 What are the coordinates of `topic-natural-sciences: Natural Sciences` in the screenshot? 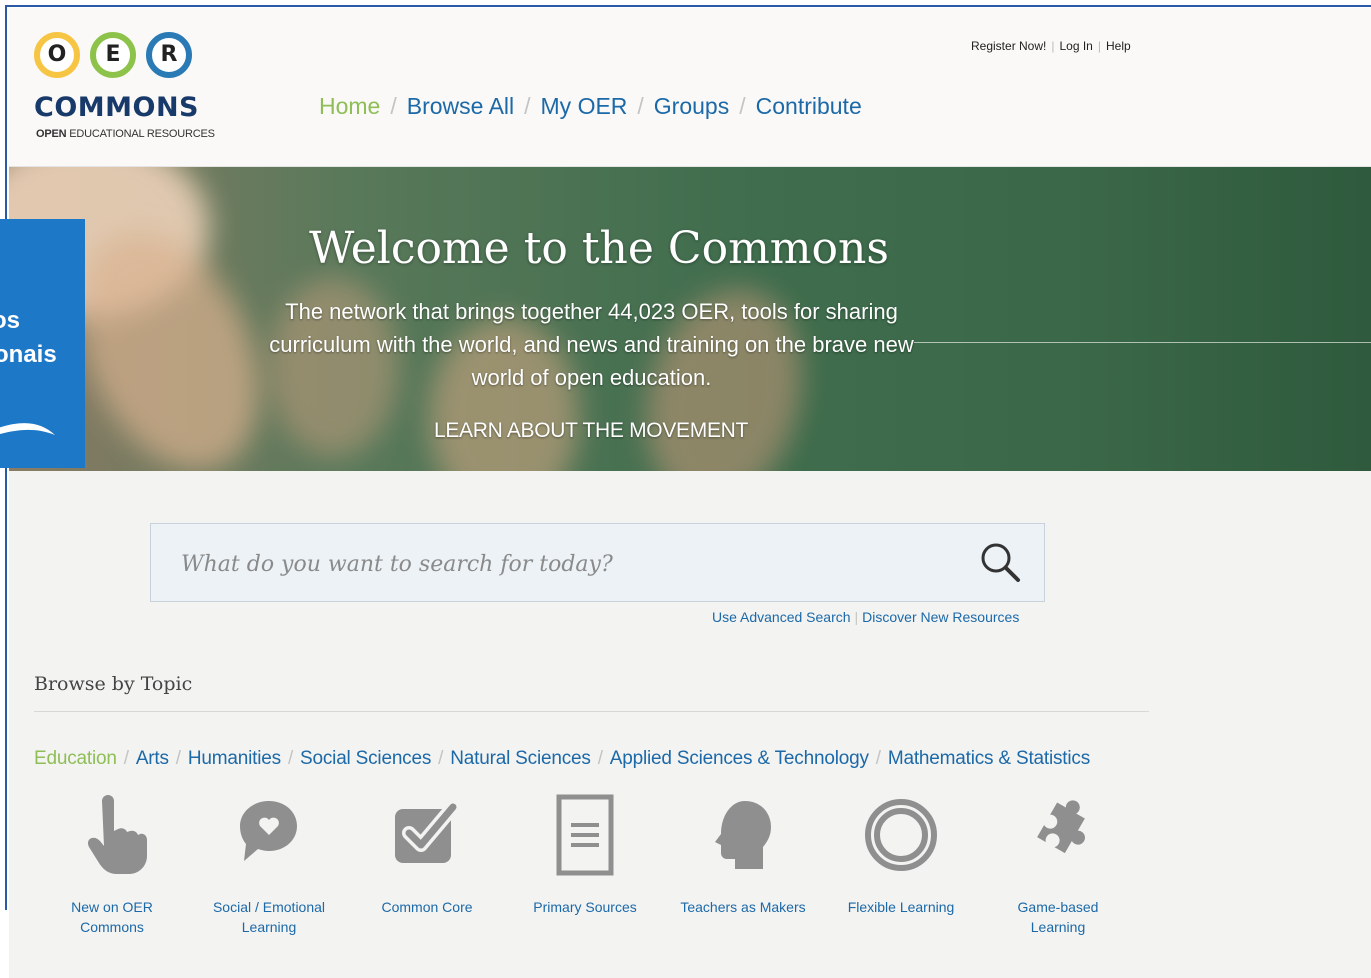 It's located at (520, 758).